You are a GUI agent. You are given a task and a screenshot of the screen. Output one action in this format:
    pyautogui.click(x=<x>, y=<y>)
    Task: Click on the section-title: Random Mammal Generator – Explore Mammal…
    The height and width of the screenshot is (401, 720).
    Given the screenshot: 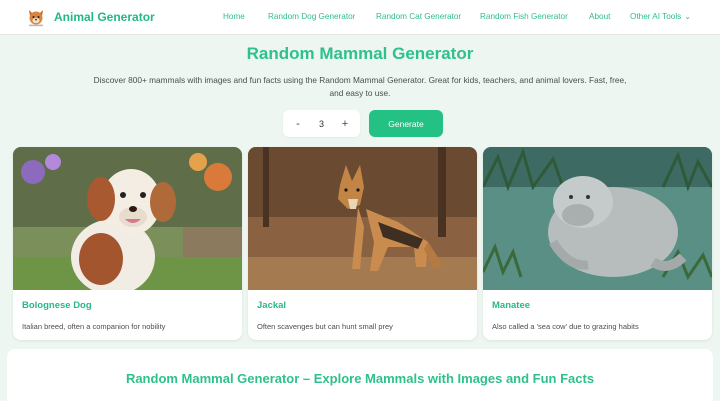 What is the action you would take?
    pyautogui.click(x=360, y=378)
    